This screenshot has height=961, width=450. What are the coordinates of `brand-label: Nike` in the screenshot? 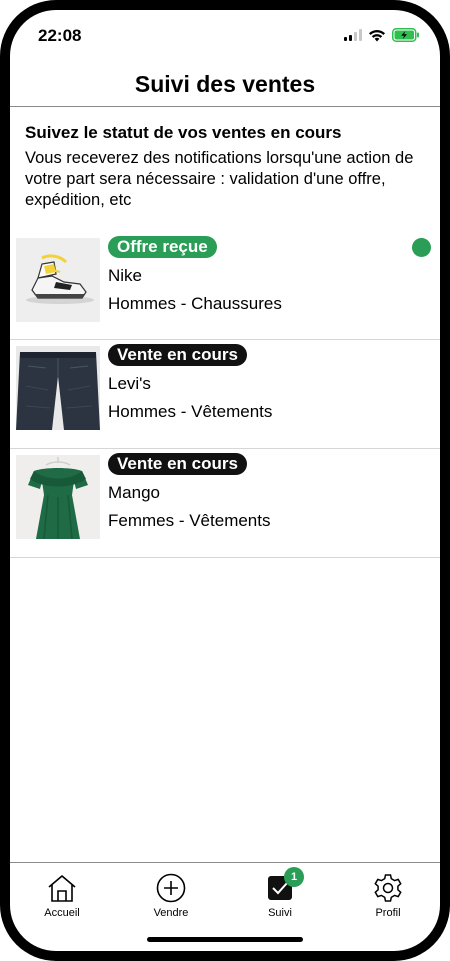 It's located at (125, 275).